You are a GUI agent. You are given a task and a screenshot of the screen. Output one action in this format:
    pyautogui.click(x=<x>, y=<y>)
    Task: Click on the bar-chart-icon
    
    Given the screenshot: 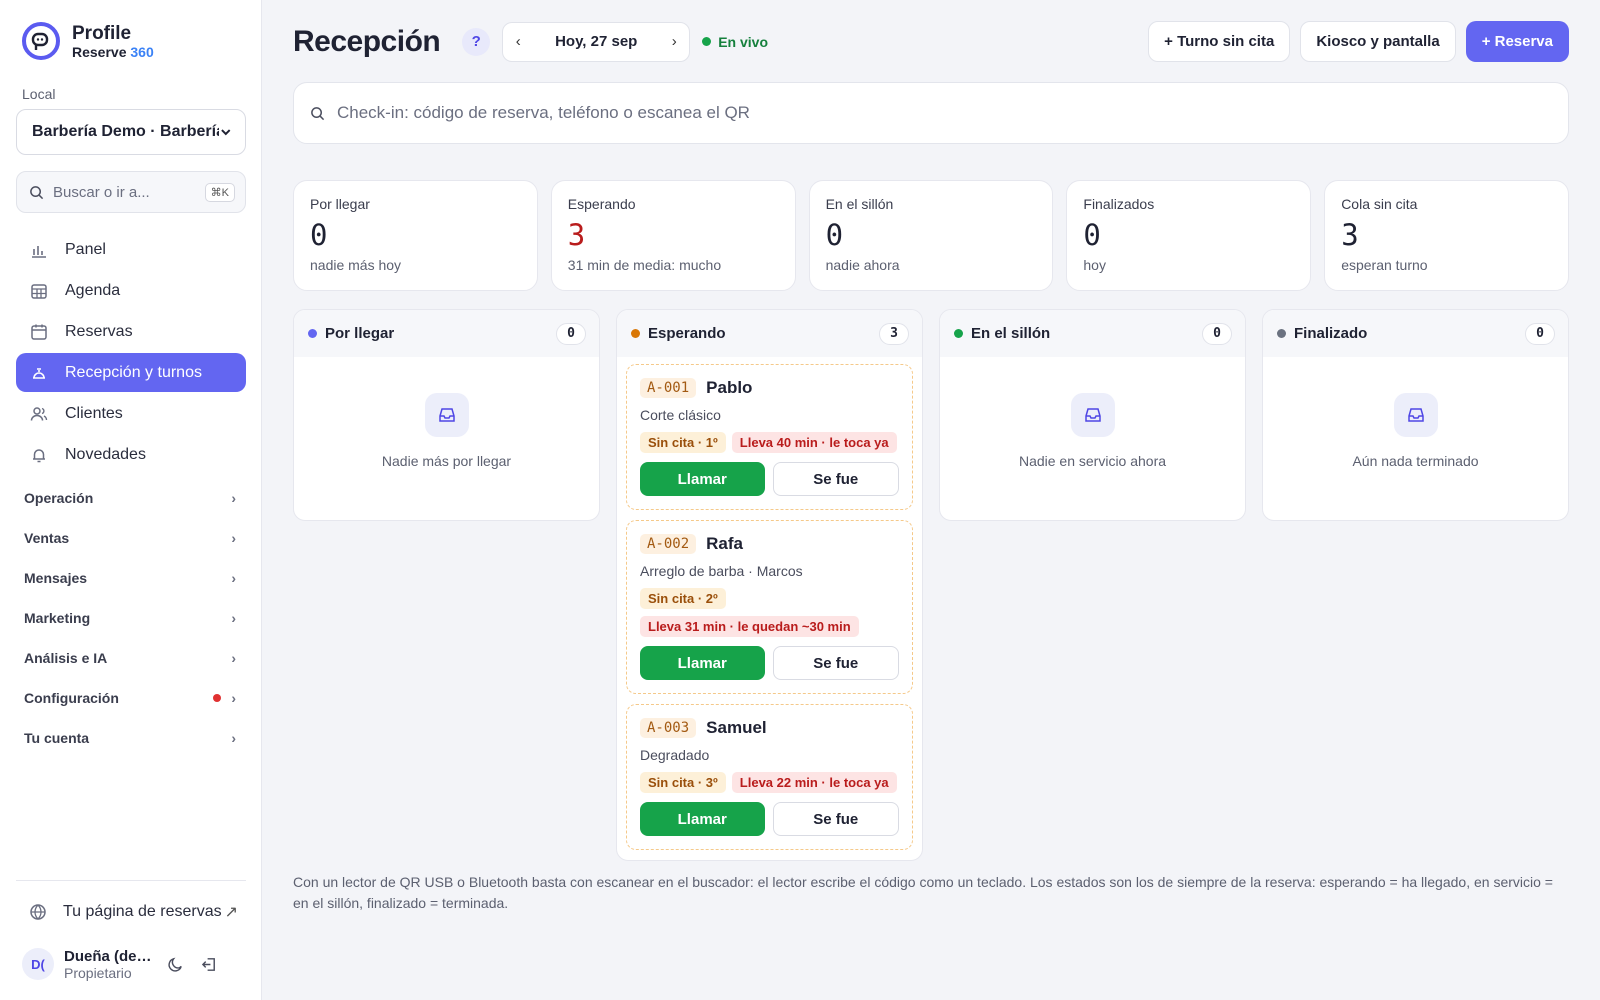 What is the action you would take?
    pyautogui.click(x=39, y=250)
    